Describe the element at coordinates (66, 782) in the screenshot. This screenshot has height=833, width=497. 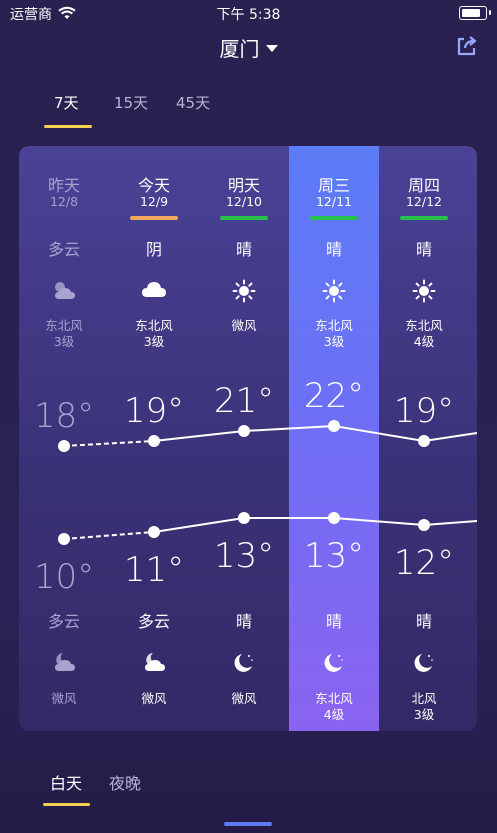
I see `tab-daytime: 白天` at that location.